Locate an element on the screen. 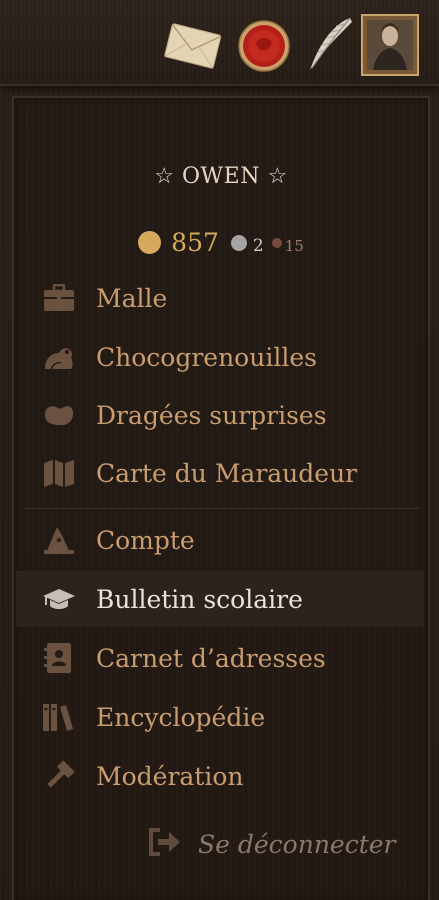  menu-item-label: Malle is located at coordinates (132, 298).